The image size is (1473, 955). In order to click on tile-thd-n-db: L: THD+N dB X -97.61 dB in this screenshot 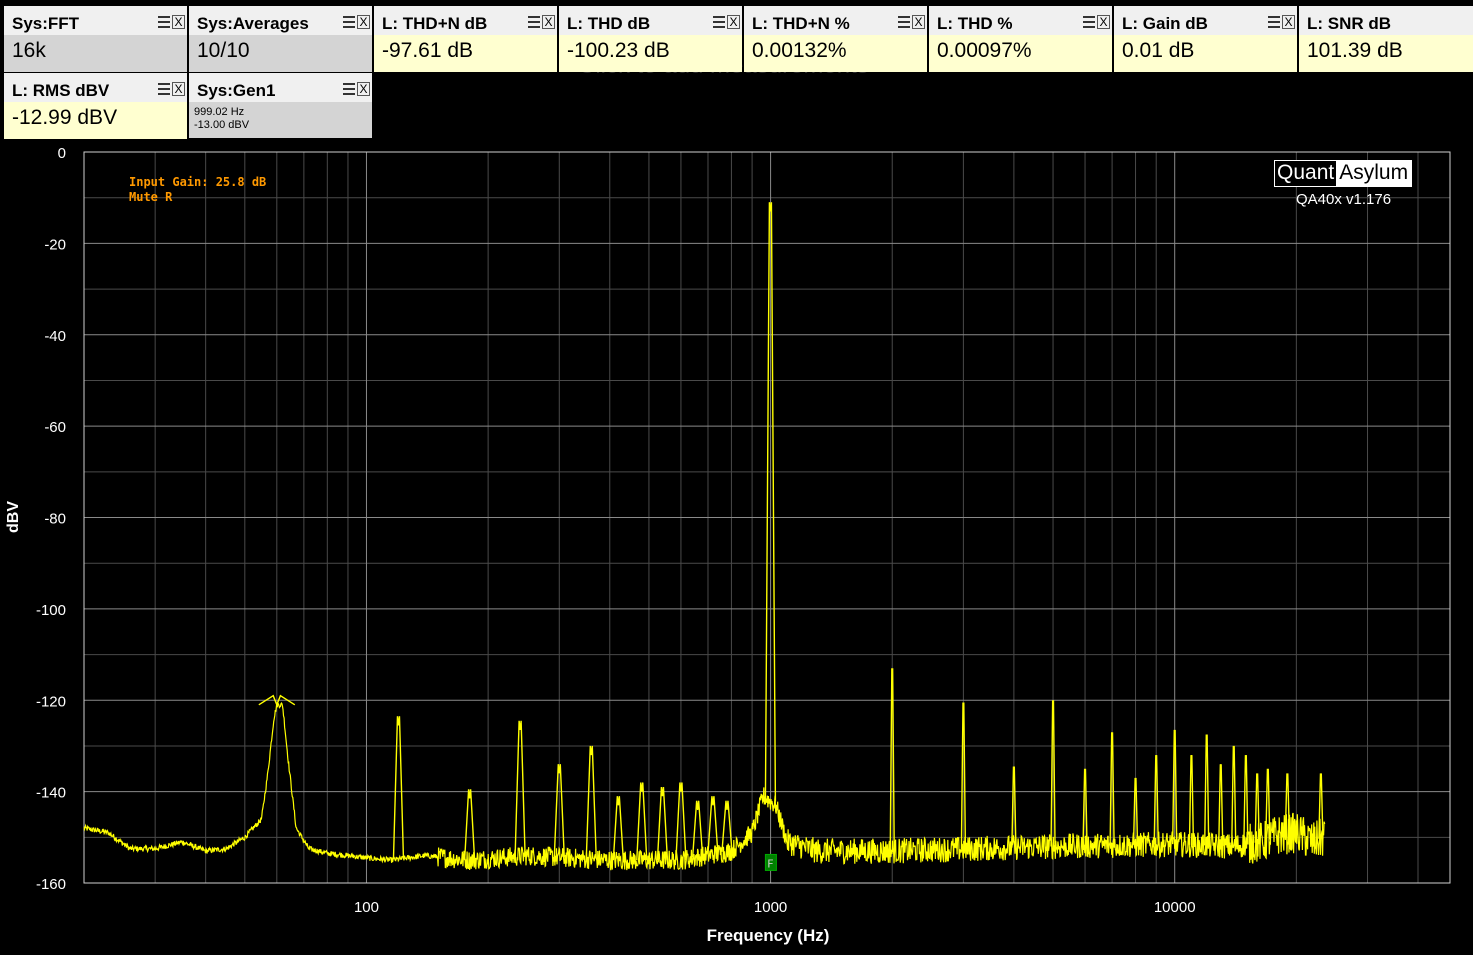, I will do `click(465, 39)`.